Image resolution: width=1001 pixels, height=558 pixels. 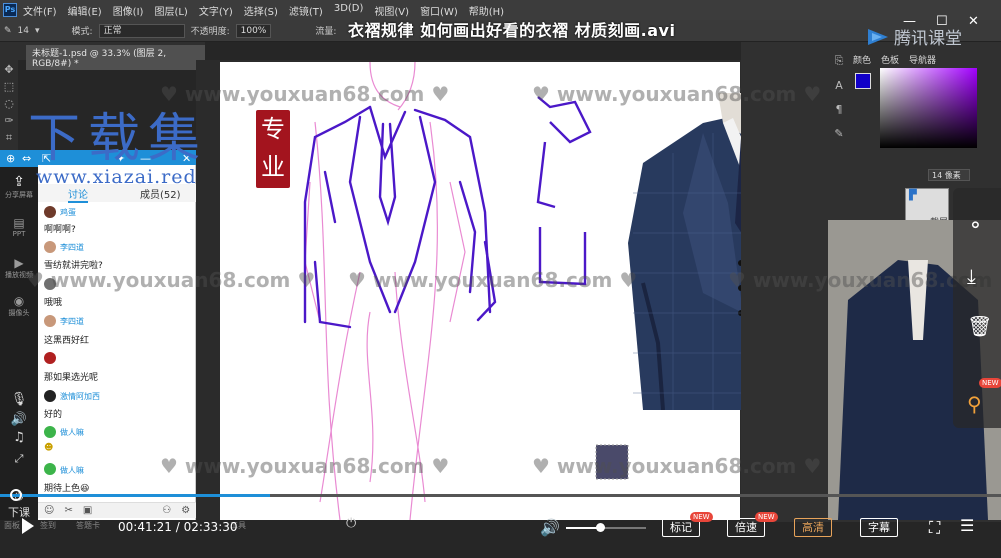 I want to click on power-icon: ⏻, so click(x=351, y=523).